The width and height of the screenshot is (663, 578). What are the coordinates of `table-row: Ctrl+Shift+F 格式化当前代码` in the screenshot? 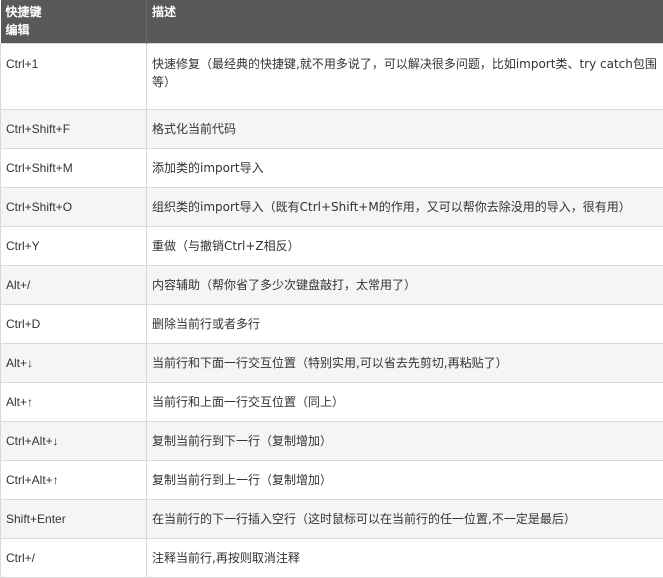 It's located at (332, 128).